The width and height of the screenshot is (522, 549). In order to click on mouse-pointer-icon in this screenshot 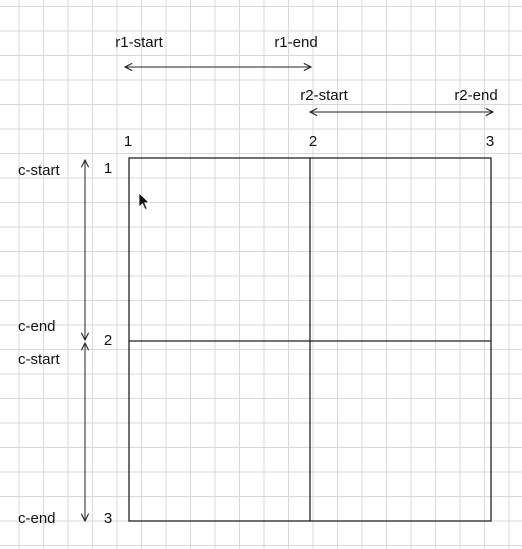, I will do `click(144, 201)`.